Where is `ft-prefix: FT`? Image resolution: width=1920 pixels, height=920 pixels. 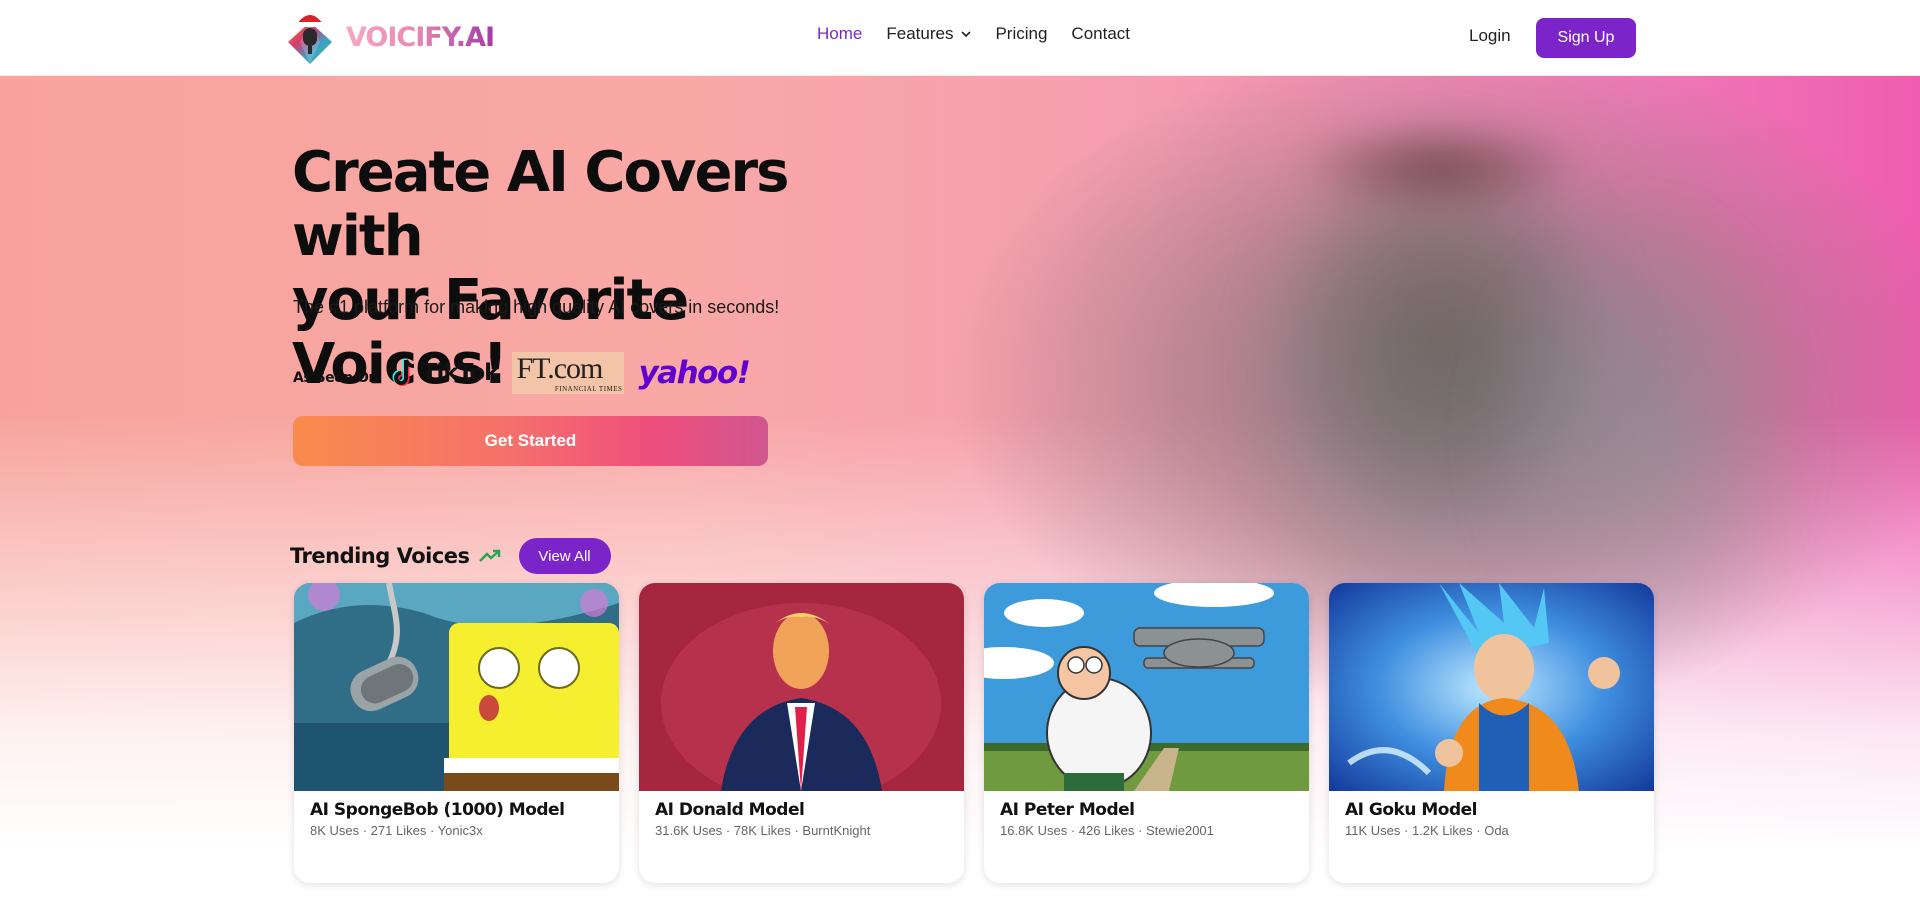 ft-prefix: FT is located at coordinates (532, 368).